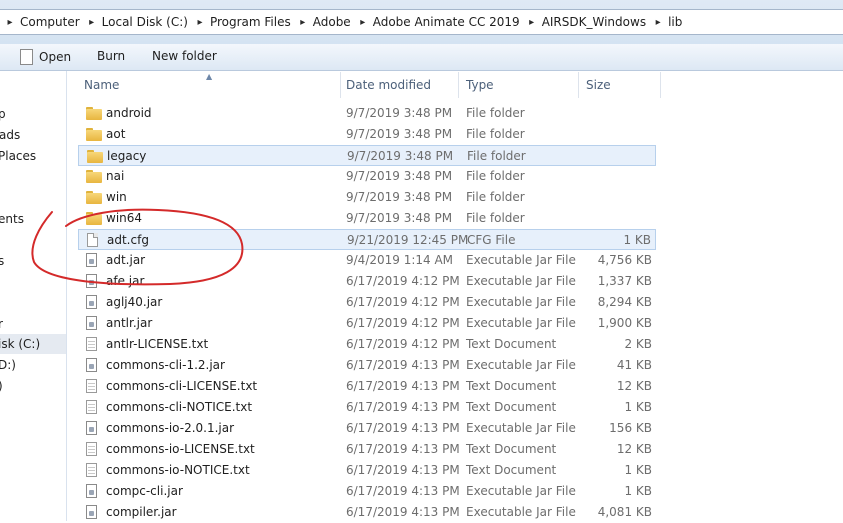 This screenshot has height=523, width=843. What do you see at coordinates (157, 344) in the screenshot?
I see `file-name: antlr-LICENSE.txt` at bounding box center [157, 344].